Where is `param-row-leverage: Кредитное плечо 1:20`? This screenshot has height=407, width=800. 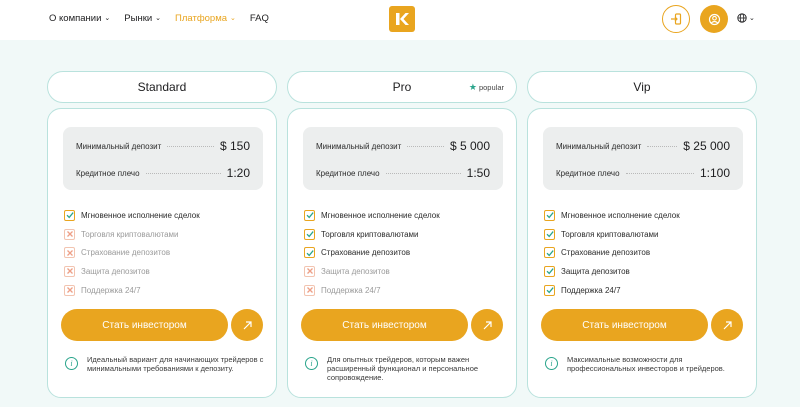 param-row-leverage: Кредитное плечо 1:20 is located at coordinates (163, 173).